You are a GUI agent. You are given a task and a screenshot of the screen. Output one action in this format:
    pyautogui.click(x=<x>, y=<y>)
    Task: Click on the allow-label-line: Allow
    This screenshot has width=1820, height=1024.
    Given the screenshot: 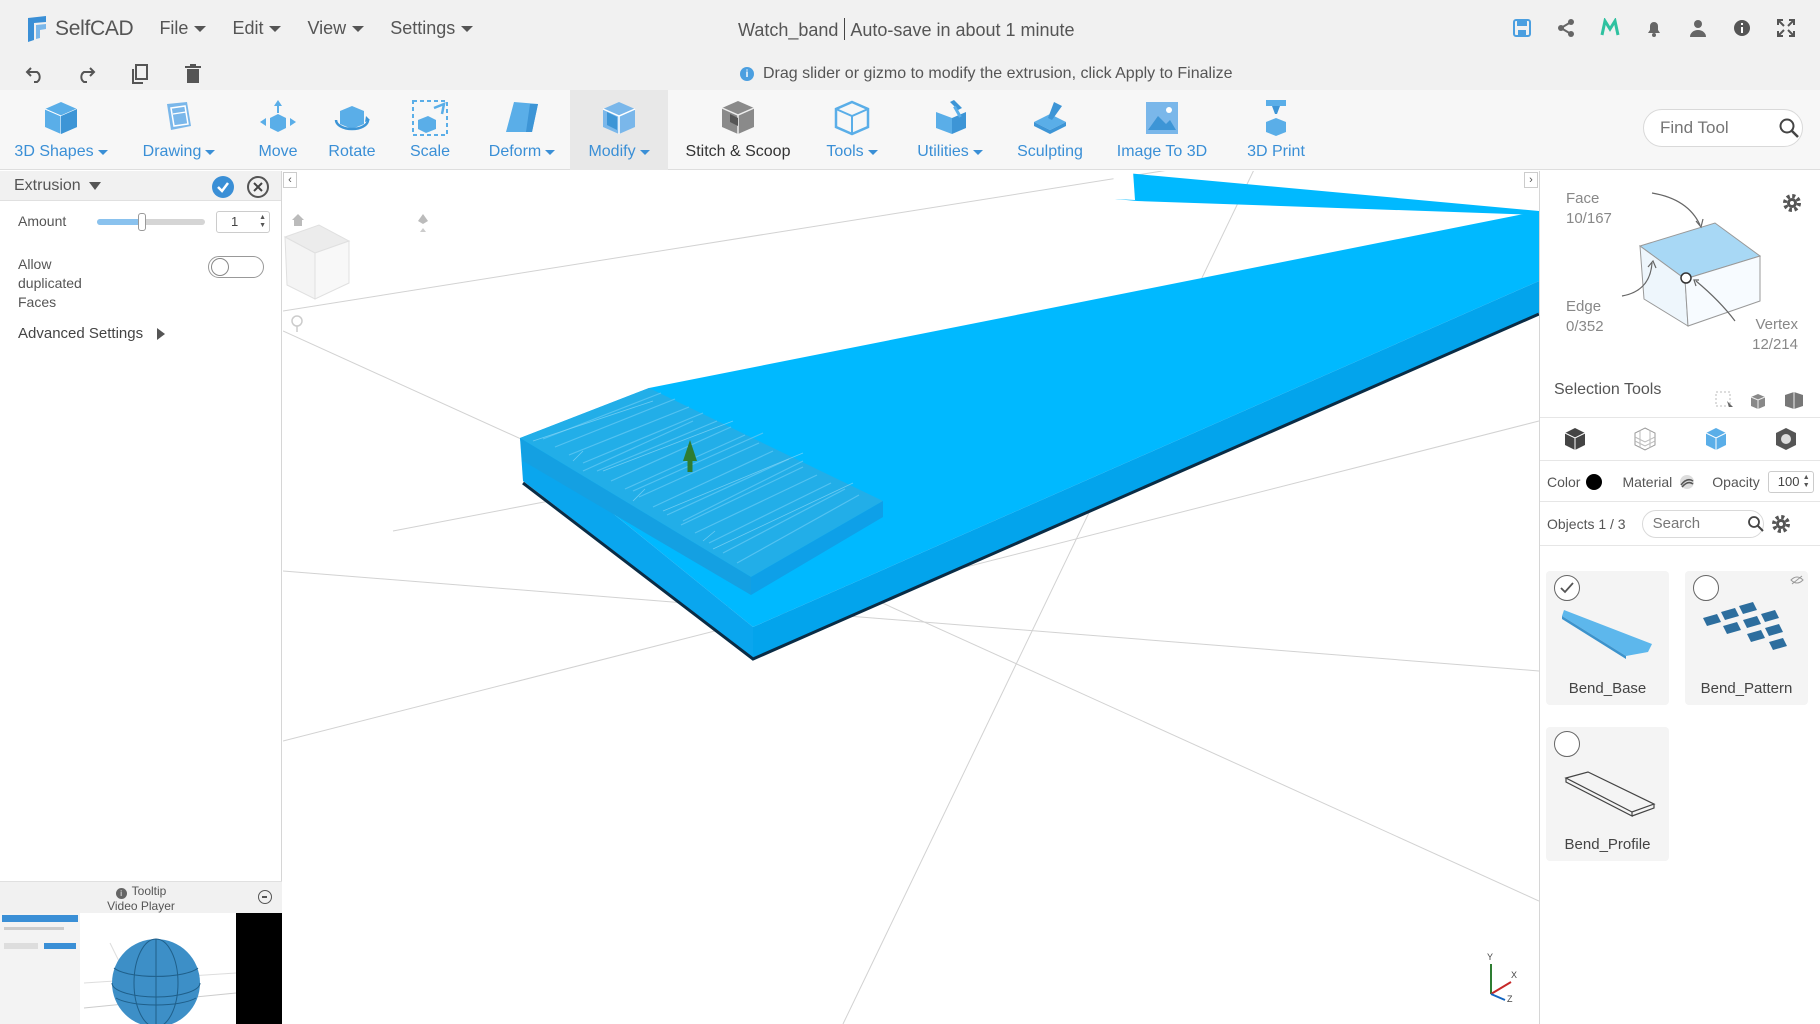 What is the action you would take?
    pyautogui.click(x=35, y=264)
    